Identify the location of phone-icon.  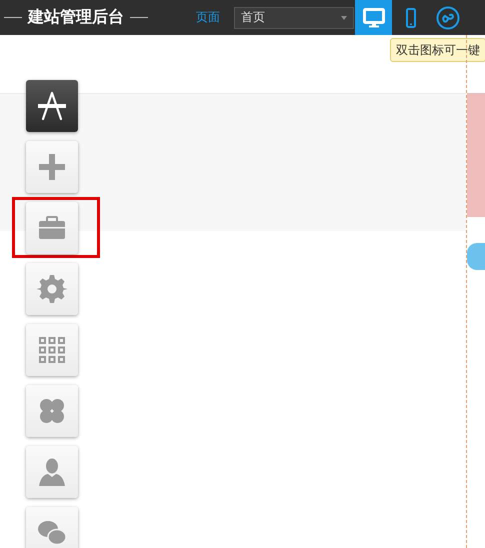
(411, 18).